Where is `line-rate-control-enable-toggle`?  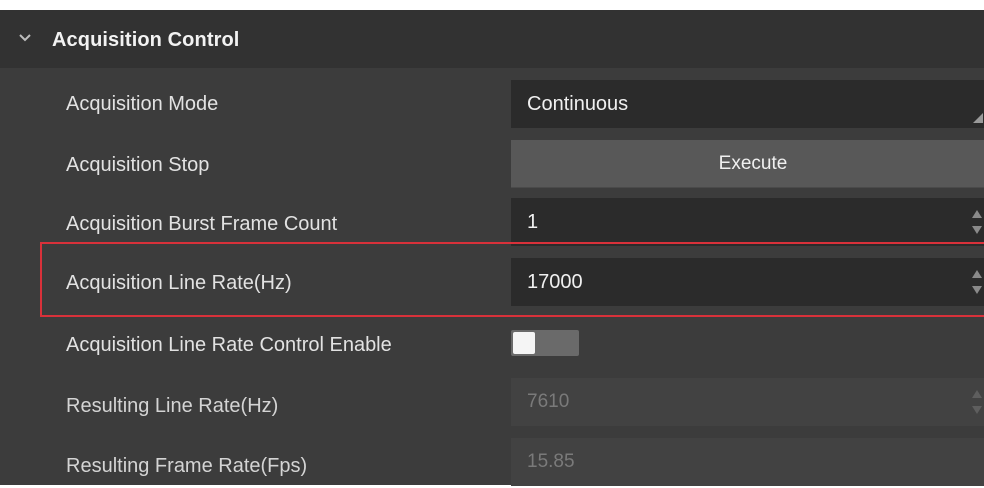
line-rate-control-enable-toggle is located at coordinates (545, 343).